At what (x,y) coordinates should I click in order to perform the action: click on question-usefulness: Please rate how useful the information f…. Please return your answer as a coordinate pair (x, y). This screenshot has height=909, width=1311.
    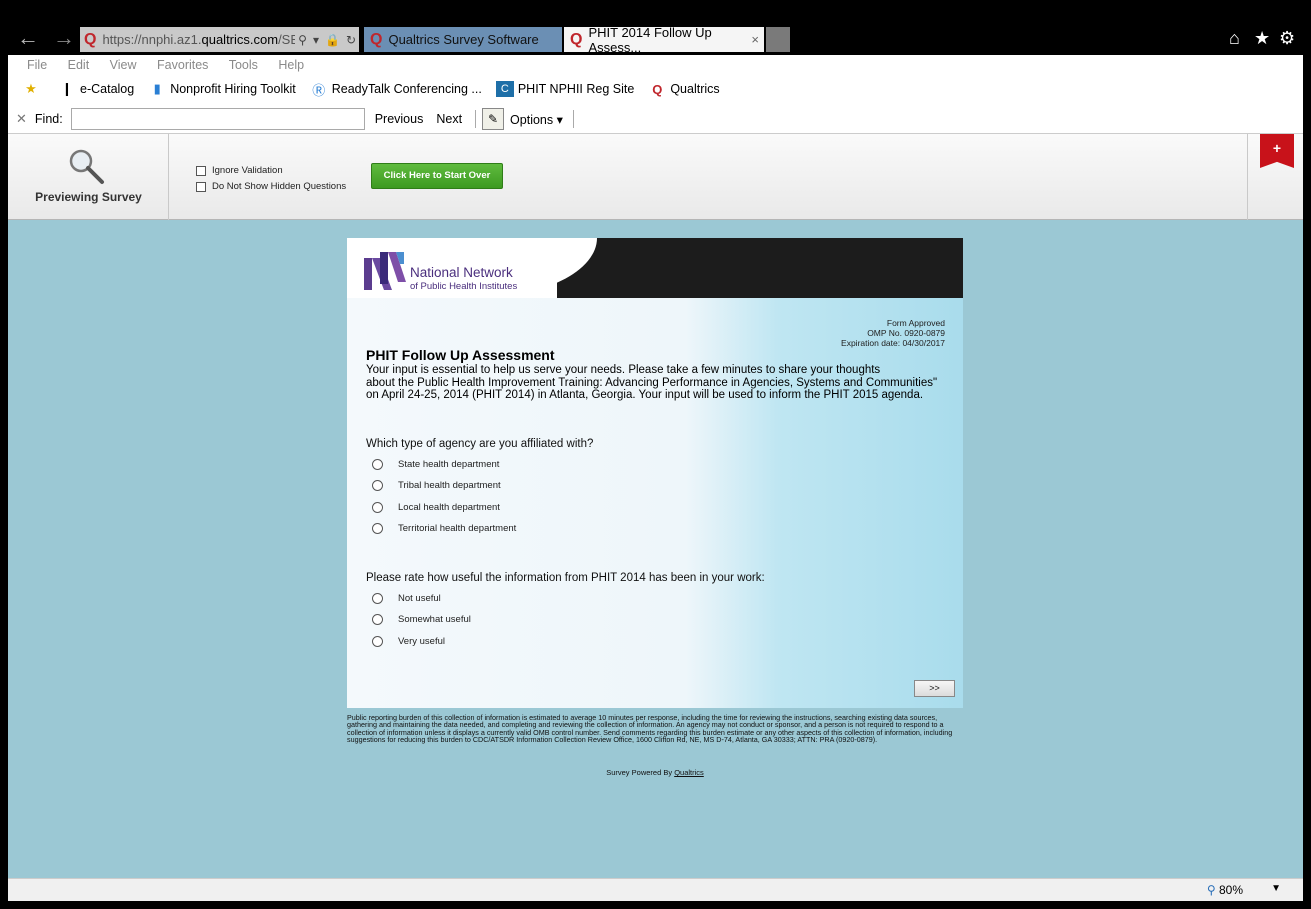
    Looking at the image, I should click on (565, 578).